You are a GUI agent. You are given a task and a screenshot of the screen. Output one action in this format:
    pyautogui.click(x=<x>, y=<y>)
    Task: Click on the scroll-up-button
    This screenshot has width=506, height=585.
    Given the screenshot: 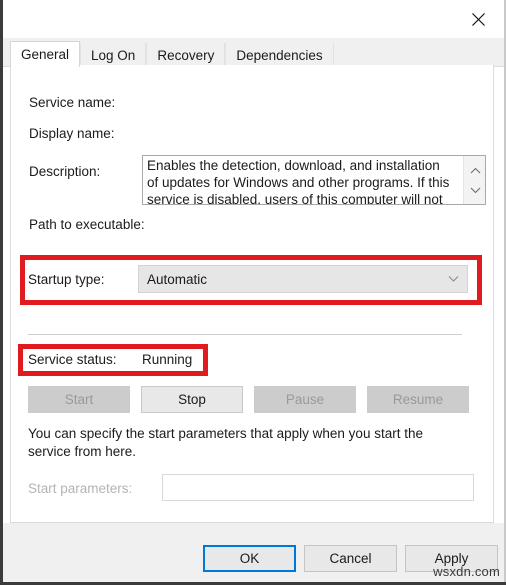 What is the action you would take?
    pyautogui.click(x=474, y=170)
    